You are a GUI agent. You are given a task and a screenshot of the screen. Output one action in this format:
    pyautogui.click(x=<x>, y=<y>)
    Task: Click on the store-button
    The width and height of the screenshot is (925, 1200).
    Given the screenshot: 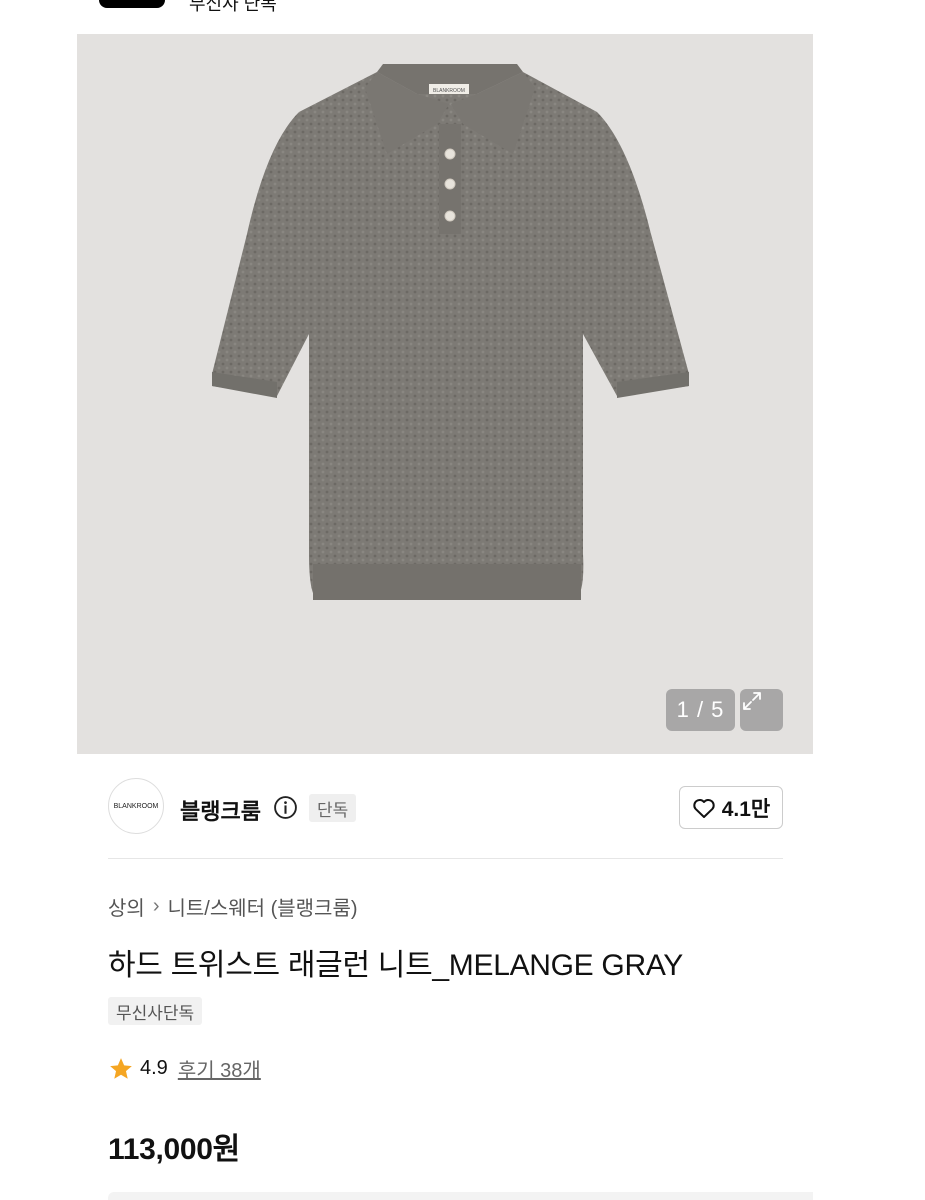 What is the action you would take?
    pyautogui.click(x=132, y=4)
    